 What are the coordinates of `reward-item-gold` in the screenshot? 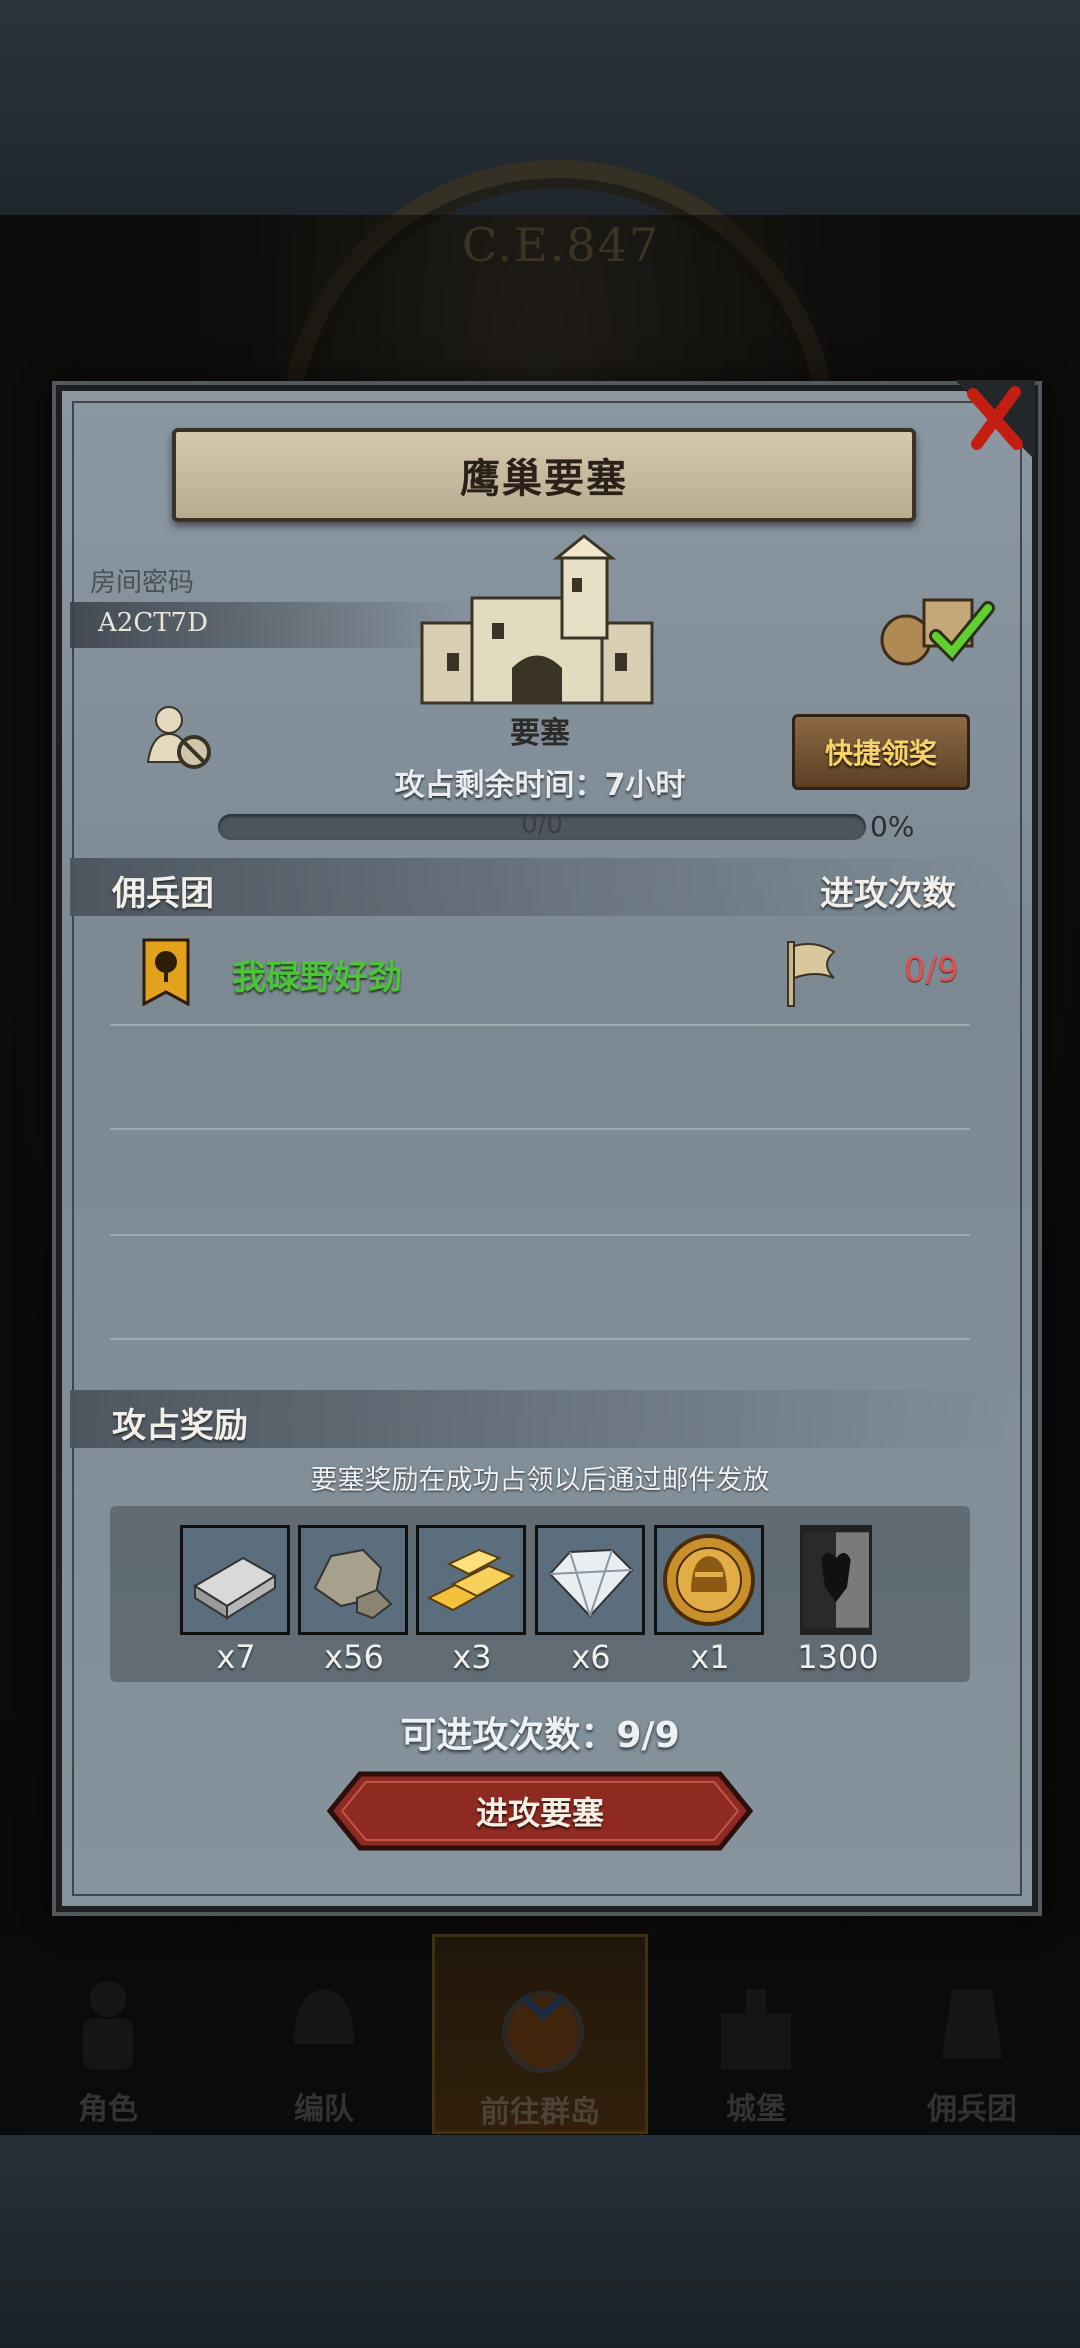 It's located at (471, 1580).